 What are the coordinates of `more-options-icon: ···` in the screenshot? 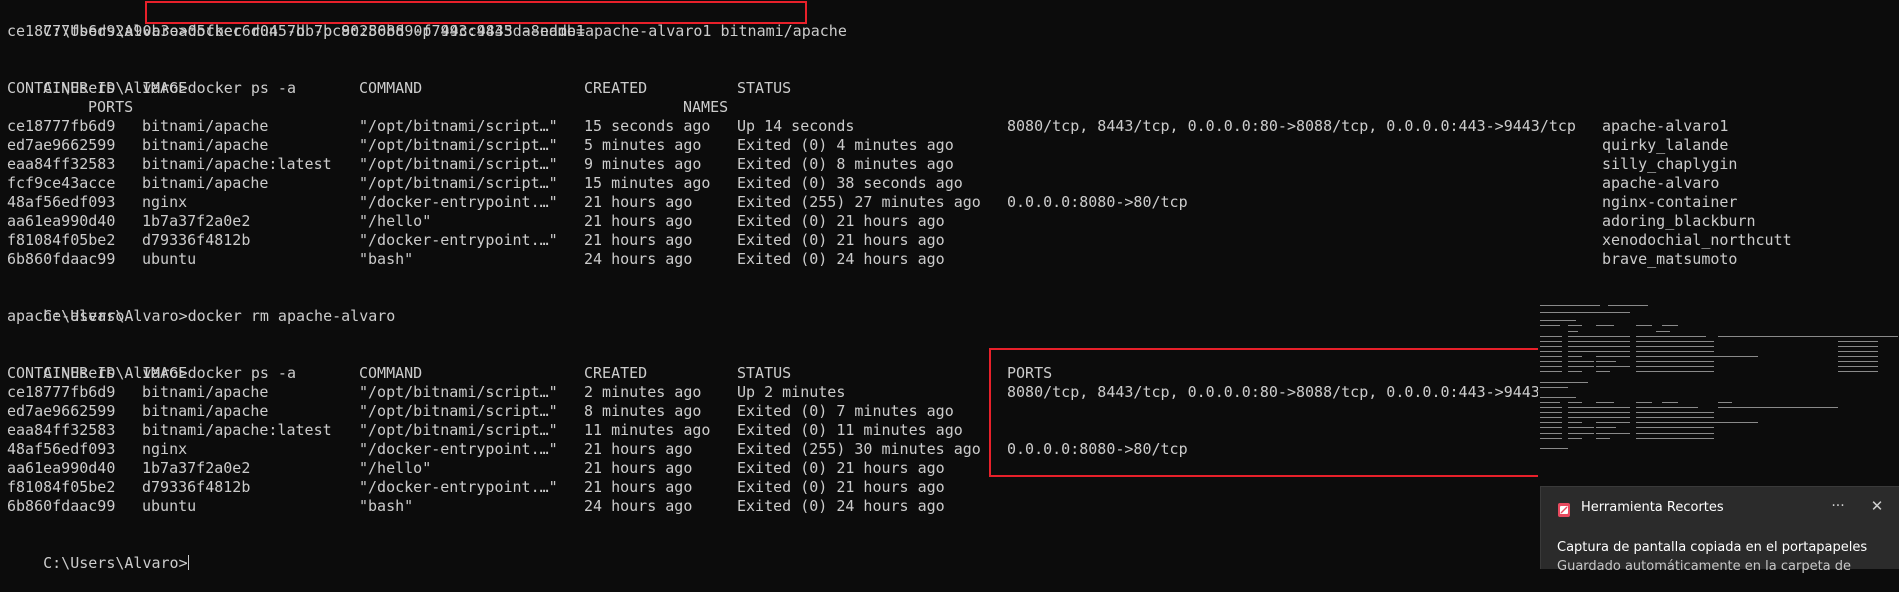 It's located at (1838, 507).